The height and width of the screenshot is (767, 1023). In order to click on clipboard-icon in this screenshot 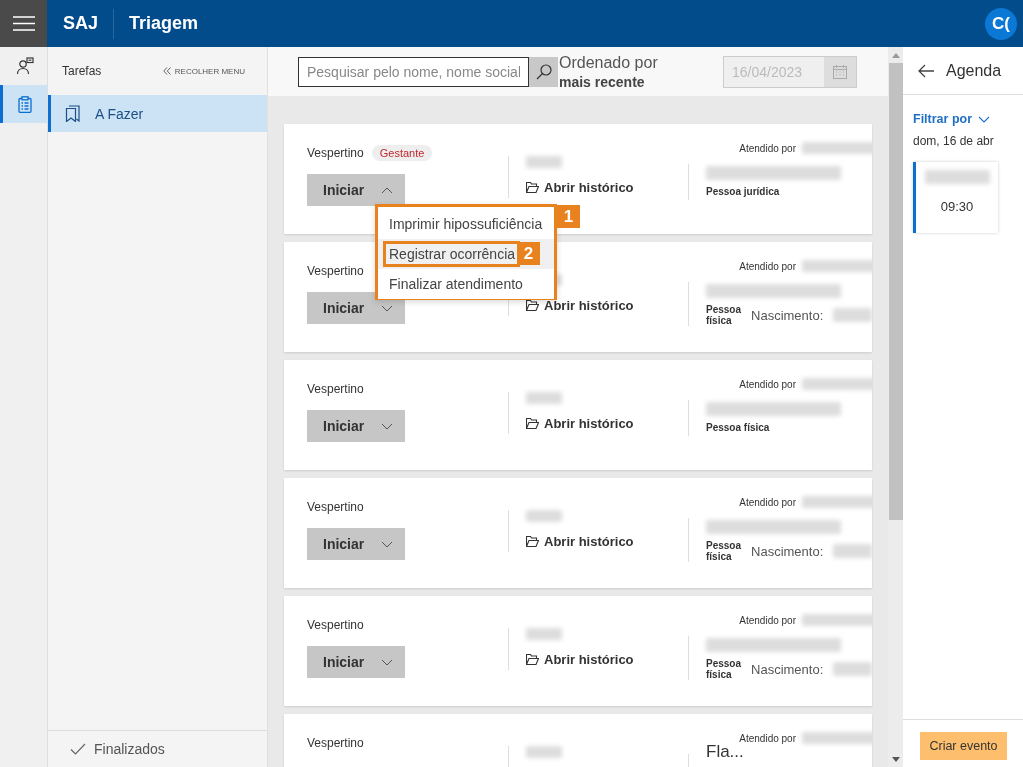, I will do `click(25, 104)`.